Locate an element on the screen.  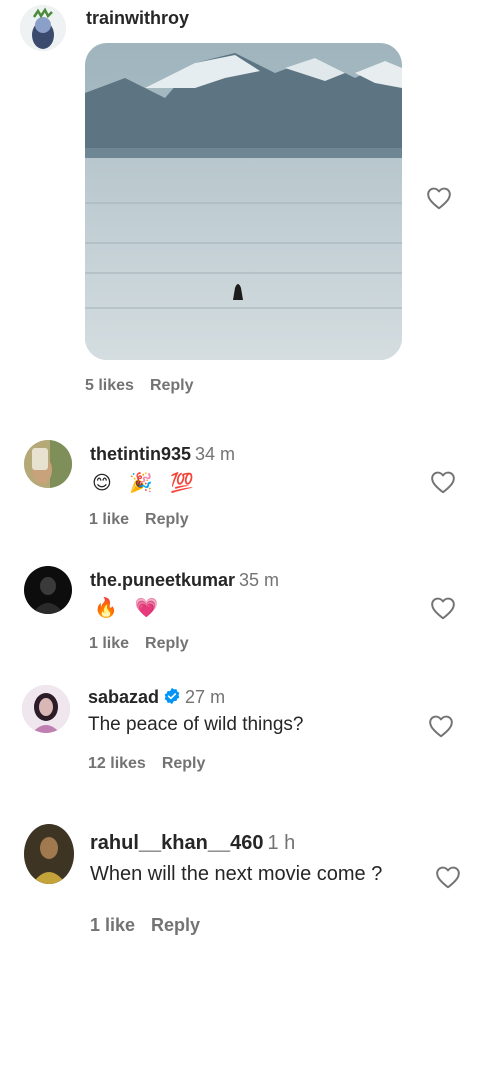
username-text: rahul__khan__460 is located at coordinates (176, 843).